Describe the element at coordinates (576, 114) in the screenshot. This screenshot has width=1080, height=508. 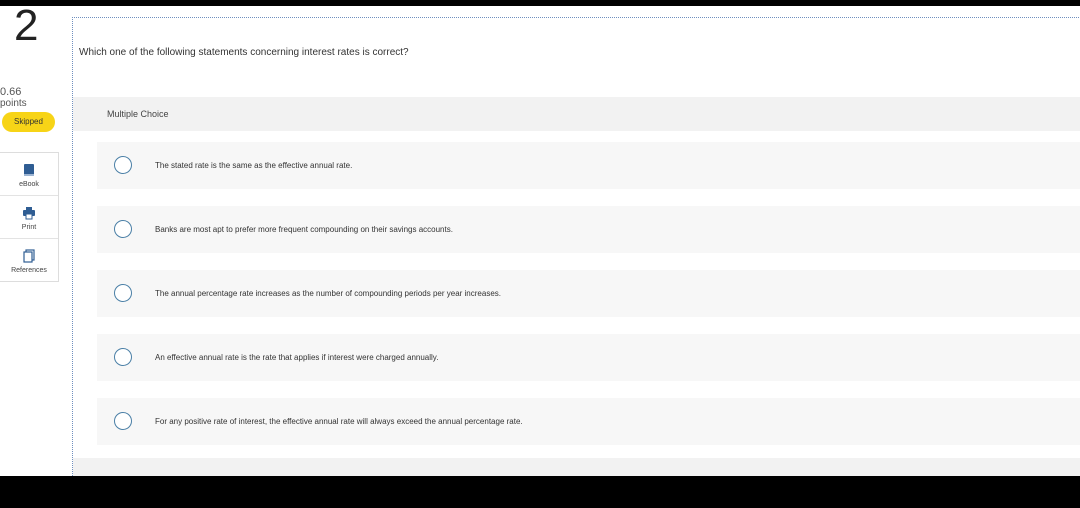
I see `question-type-header: Multiple Choice` at that location.